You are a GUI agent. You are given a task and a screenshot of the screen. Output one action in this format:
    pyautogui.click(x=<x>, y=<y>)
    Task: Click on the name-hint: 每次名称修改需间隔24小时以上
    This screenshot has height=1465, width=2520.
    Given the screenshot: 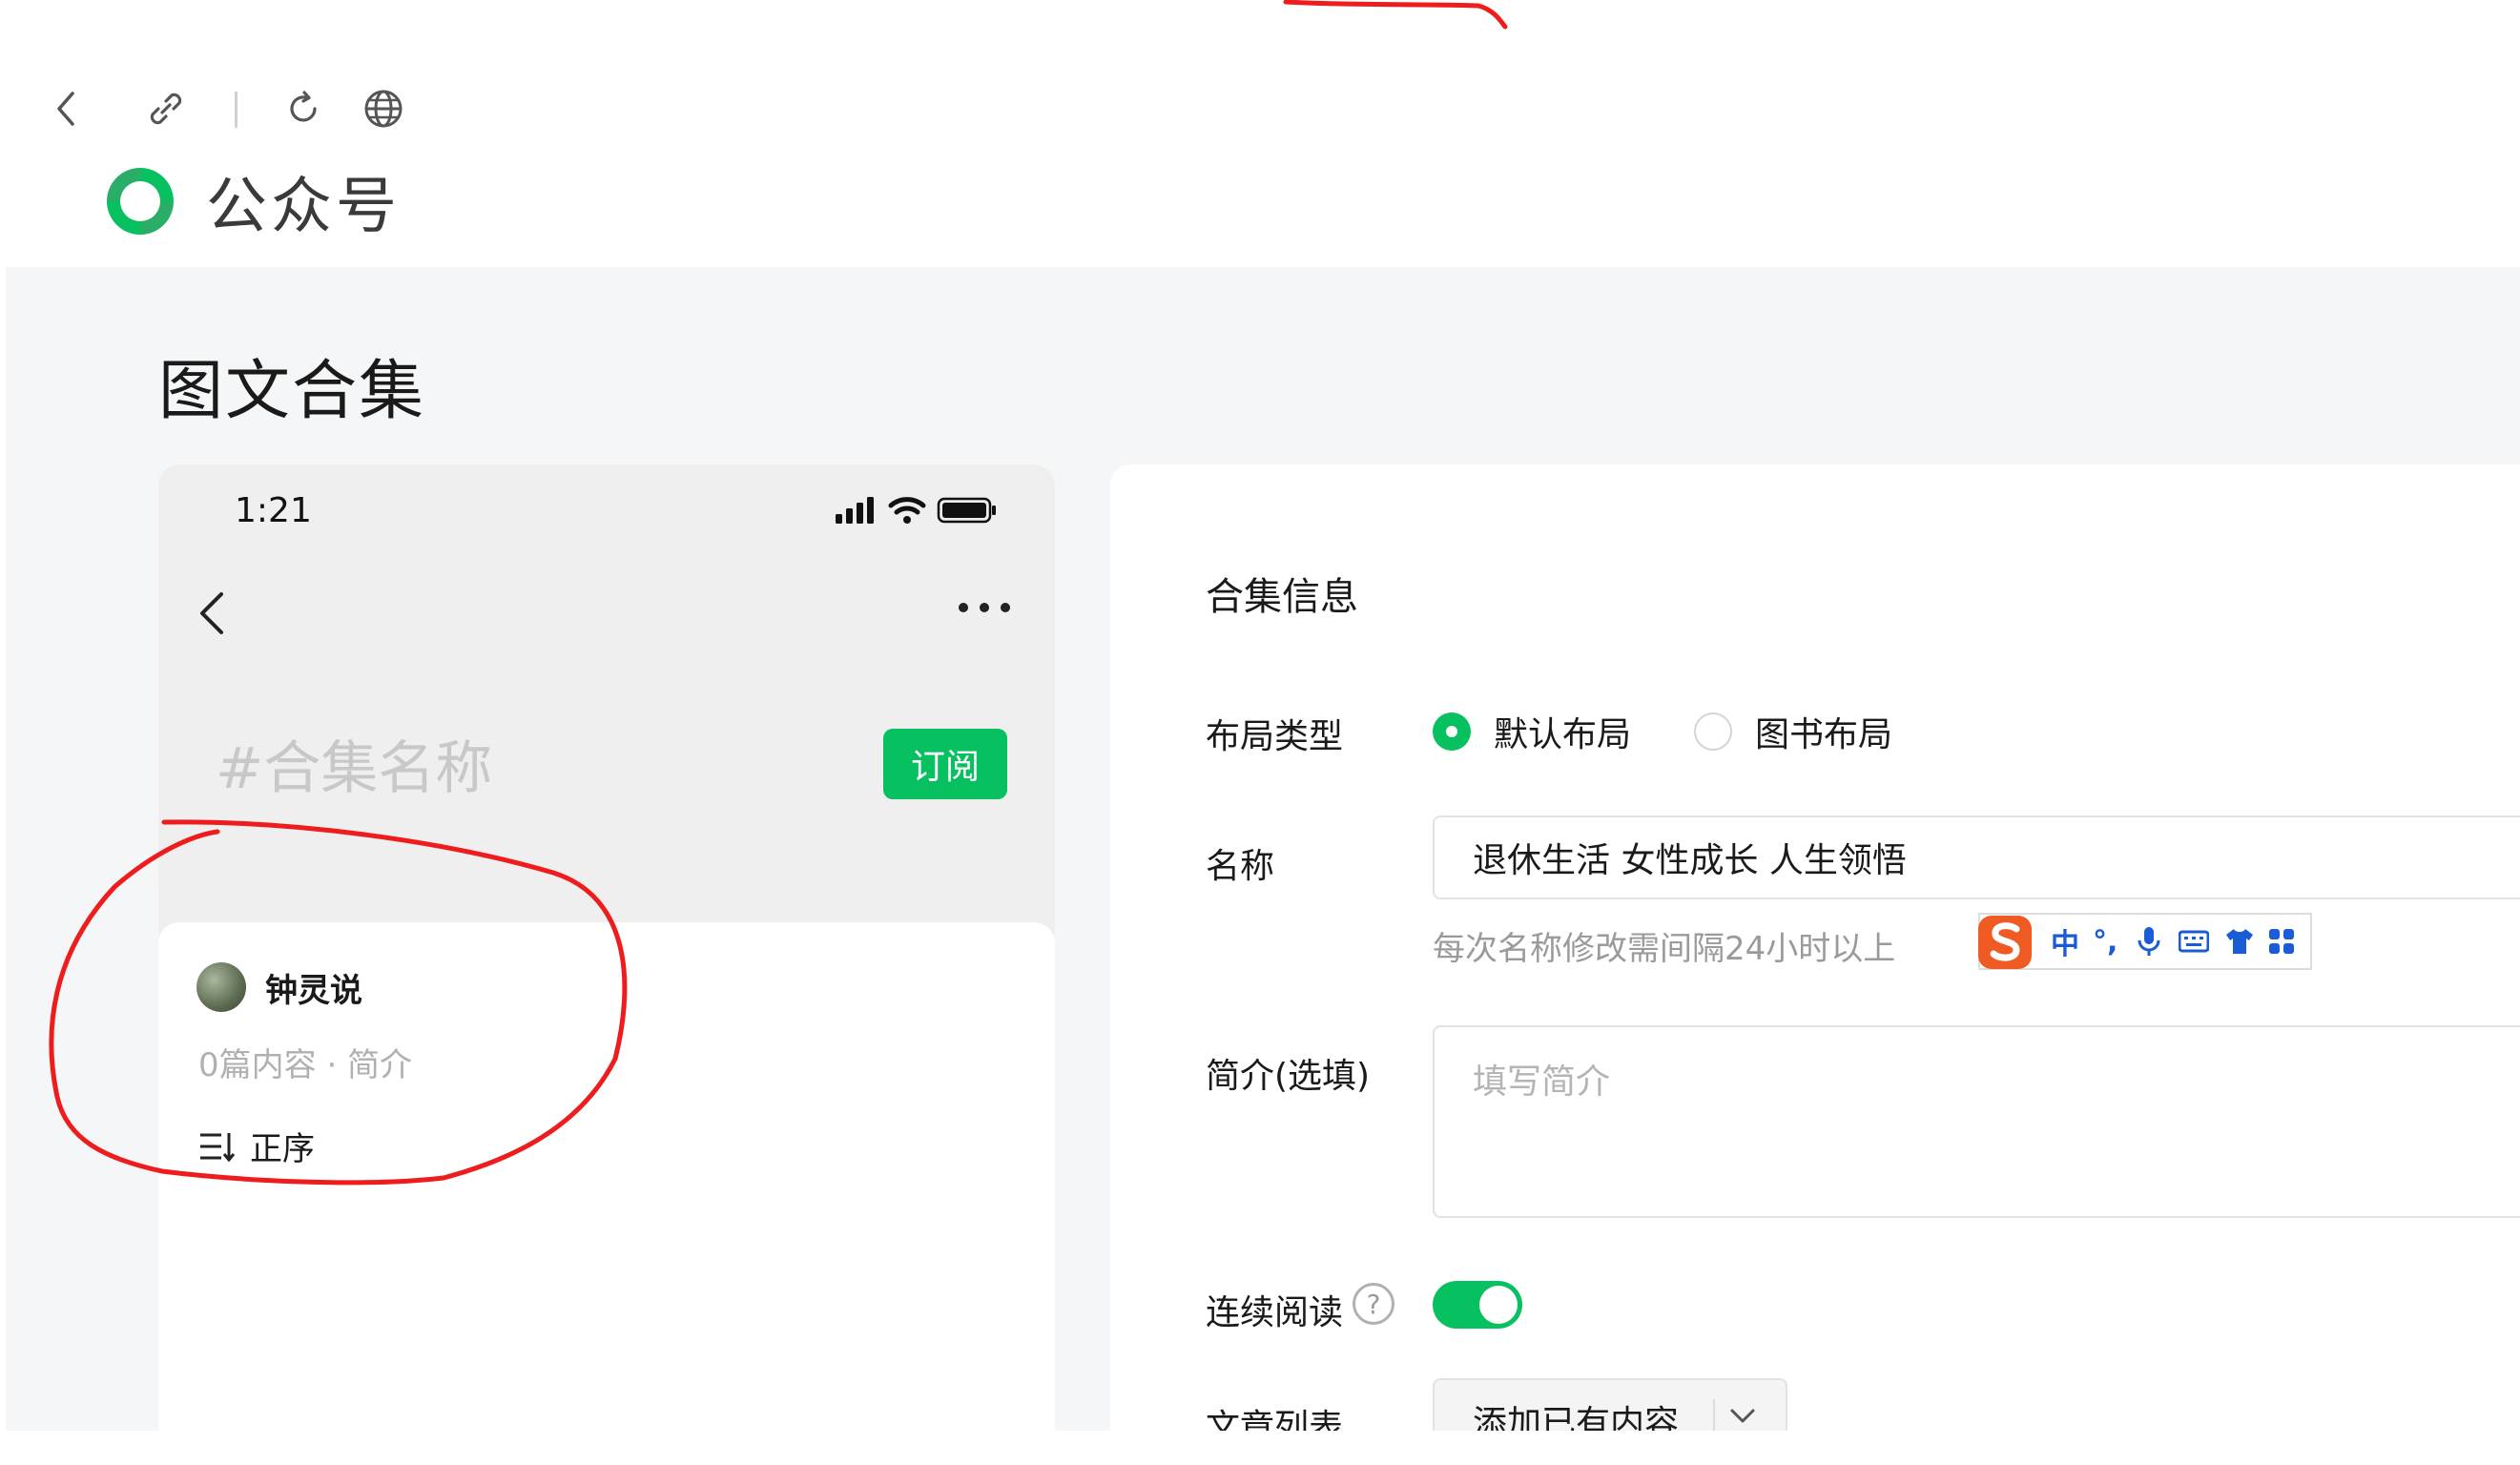 What is the action you would take?
    pyautogui.click(x=1665, y=949)
    